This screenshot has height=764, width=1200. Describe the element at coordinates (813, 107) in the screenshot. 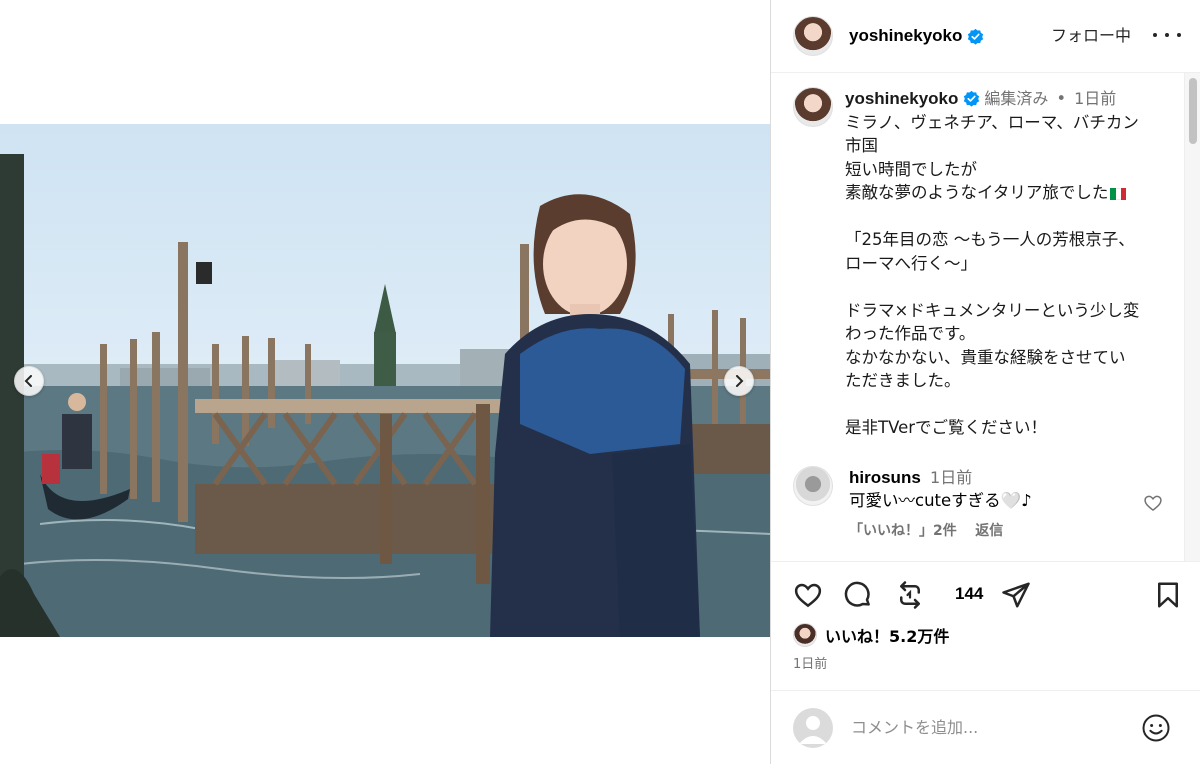

I see `caption-author-avatar` at that location.